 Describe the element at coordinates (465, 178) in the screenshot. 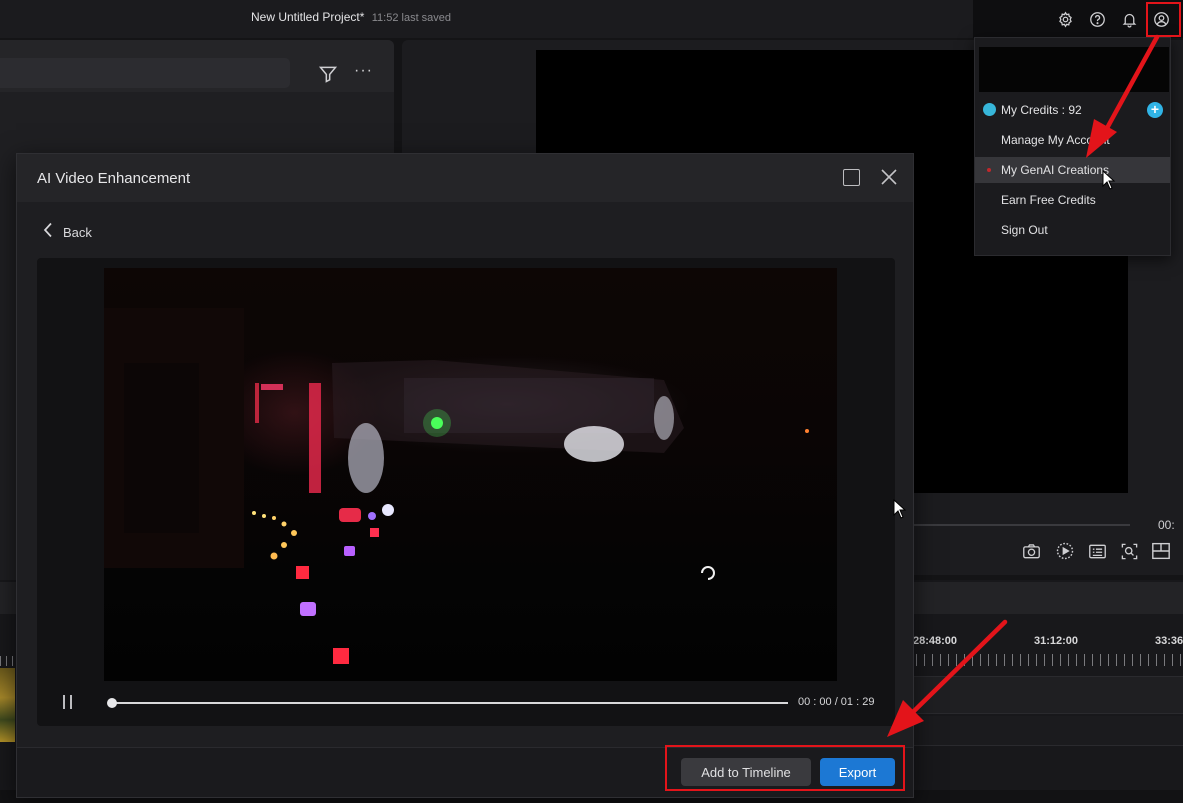

I see `dialog-header: AI Video Enhancement` at that location.